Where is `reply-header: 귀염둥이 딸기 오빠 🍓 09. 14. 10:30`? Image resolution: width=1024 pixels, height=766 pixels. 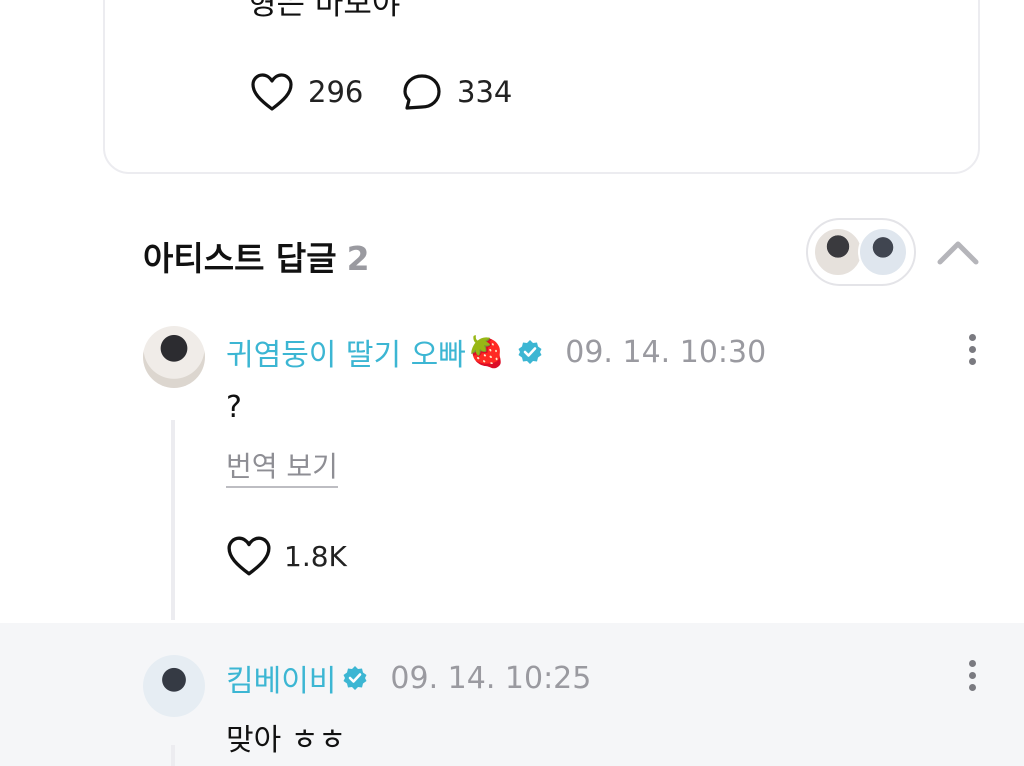
reply-header: 귀염둥이 딸기 오빠 🍓 09. 14. 10:30 is located at coordinates (496, 352).